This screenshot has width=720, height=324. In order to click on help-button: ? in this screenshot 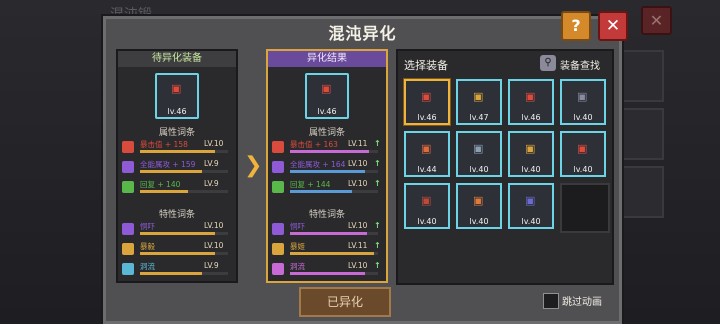, I will do `click(576, 26)`.